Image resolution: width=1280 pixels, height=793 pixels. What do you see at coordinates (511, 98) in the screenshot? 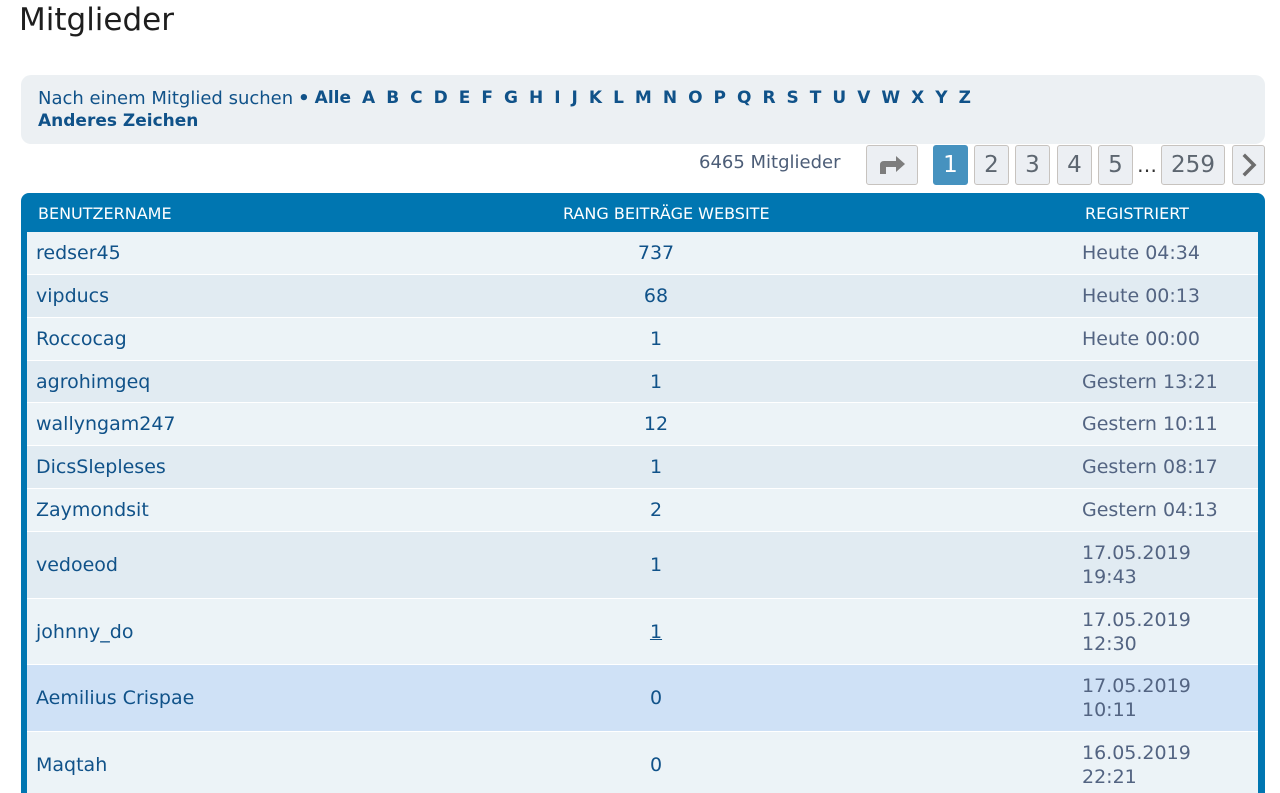
I see `filter-letter-g: G` at bounding box center [511, 98].